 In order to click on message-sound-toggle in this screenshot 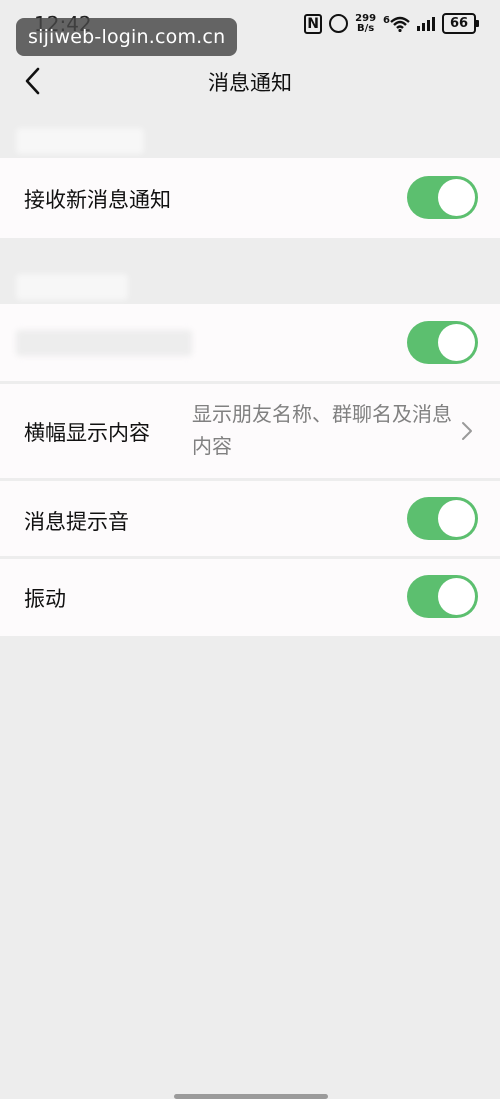, I will do `click(442, 518)`.